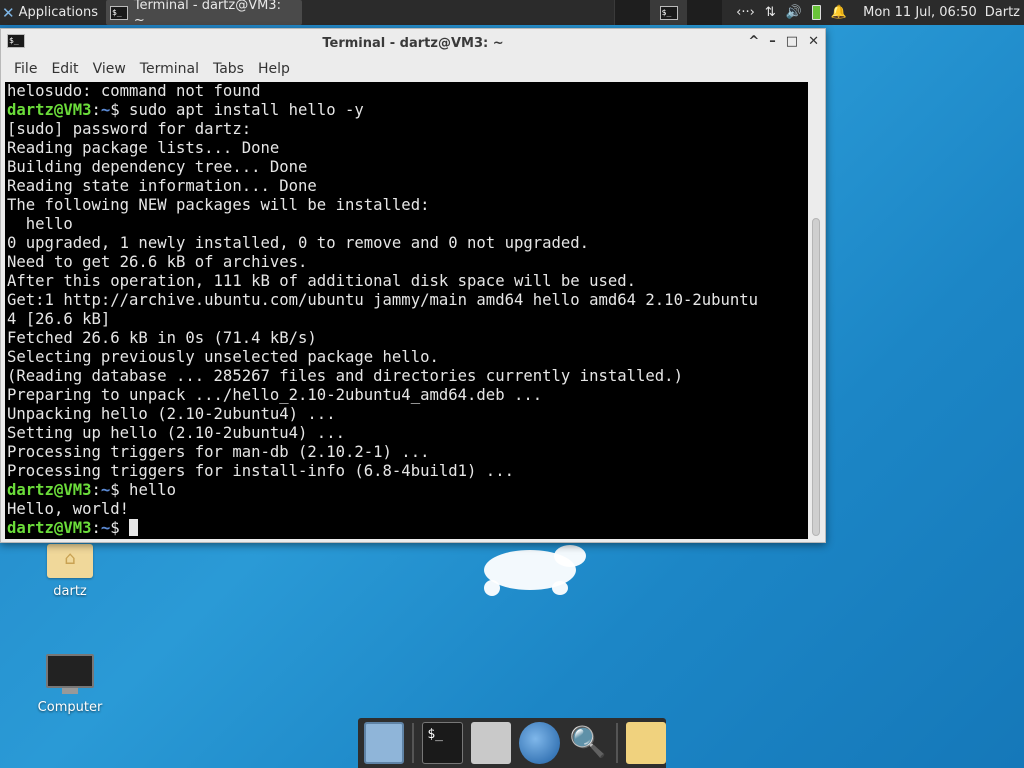 Image resolution: width=1024 pixels, height=768 pixels. Describe the element at coordinates (794, 12) in the screenshot. I see `volume-icon: 🔊` at that location.